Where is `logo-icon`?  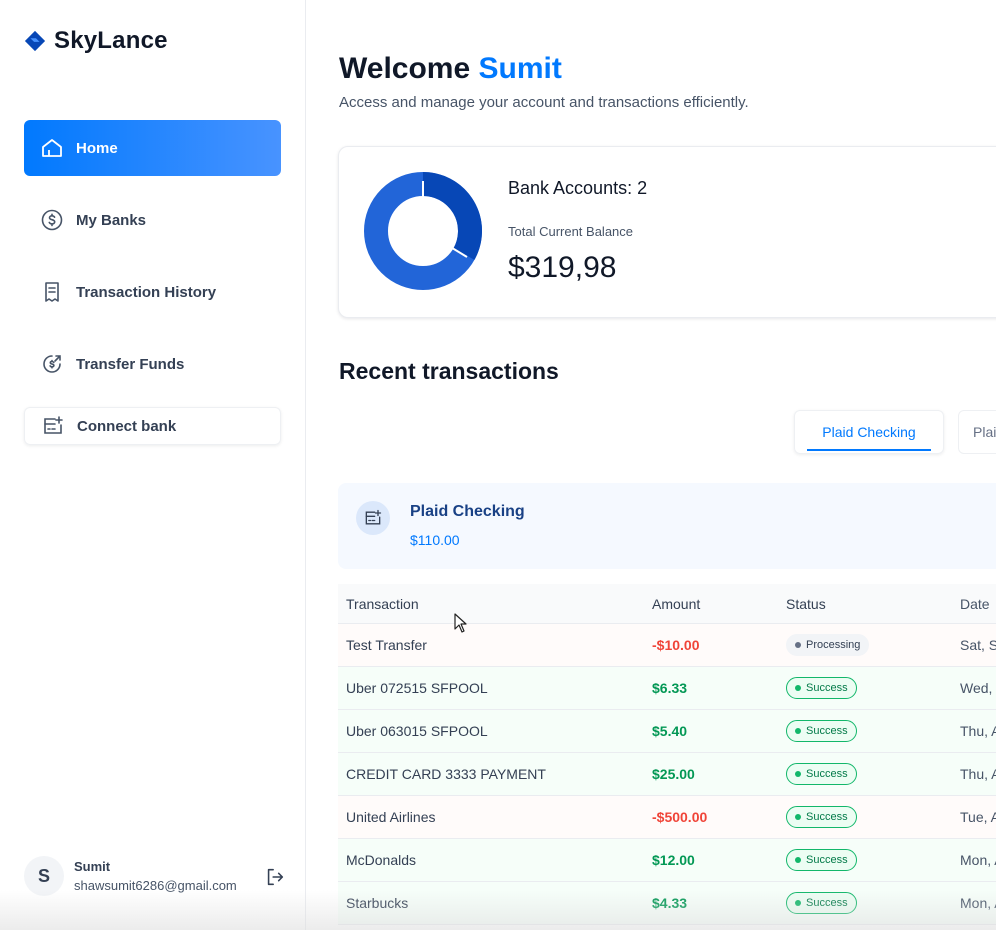 logo-icon is located at coordinates (35, 41).